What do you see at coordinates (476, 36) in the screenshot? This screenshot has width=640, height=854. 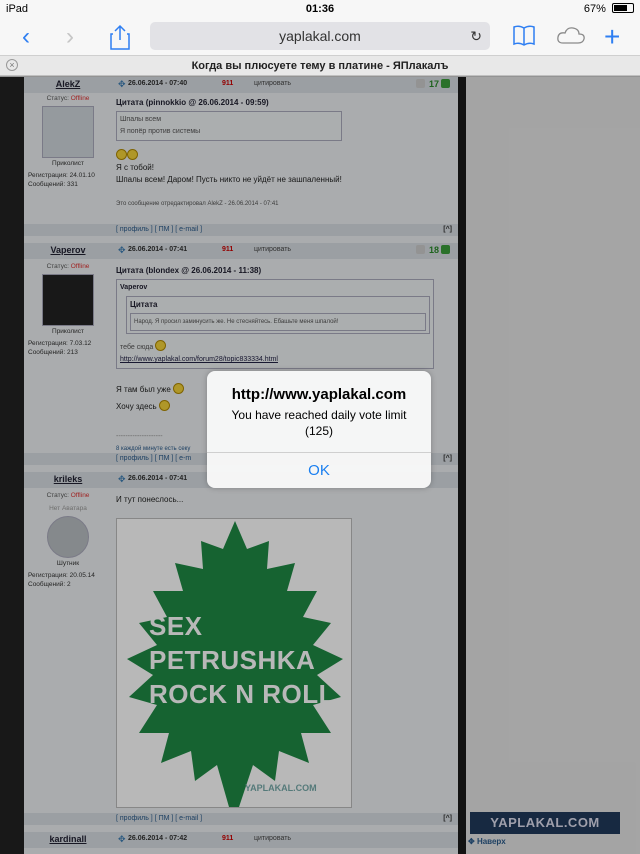 I see `reload-icon: ↻` at bounding box center [476, 36].